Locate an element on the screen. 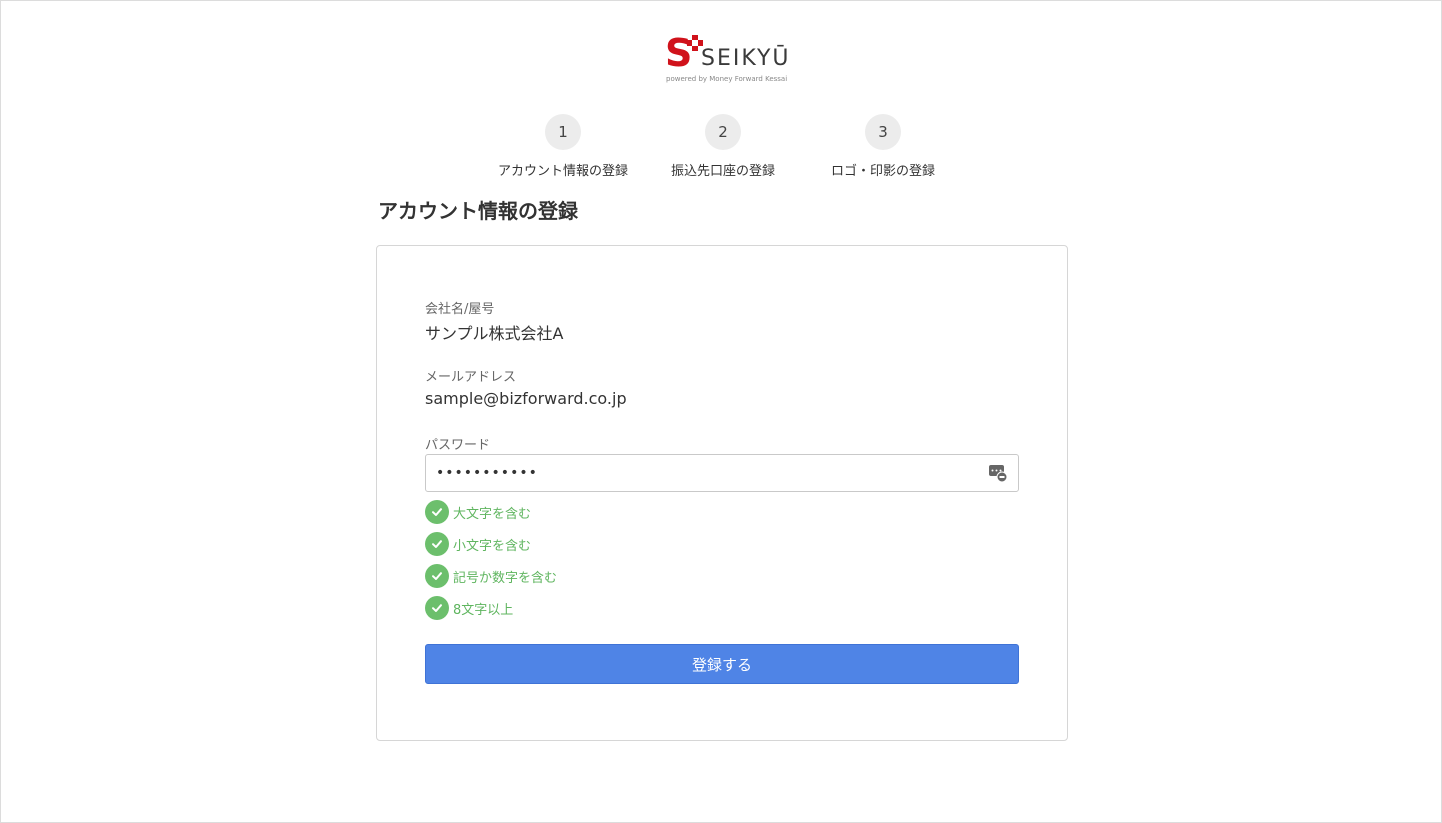 Image resolution: width=1442 pixels, height=823 pixels. register-button: 登録する is located at coordinates (722, 664).